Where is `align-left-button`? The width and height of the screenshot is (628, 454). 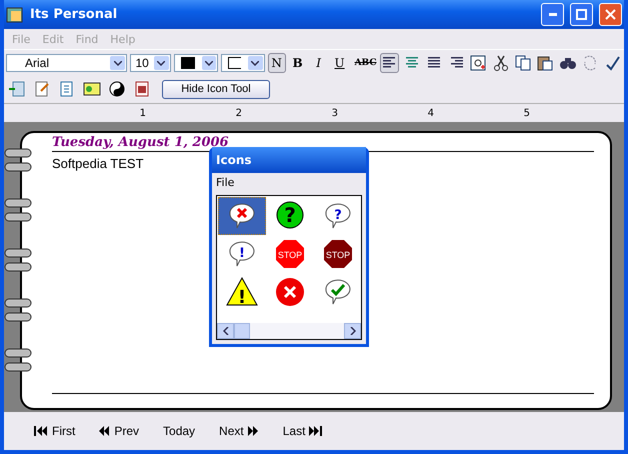
align-left-button is located at coordinates (389, 63).